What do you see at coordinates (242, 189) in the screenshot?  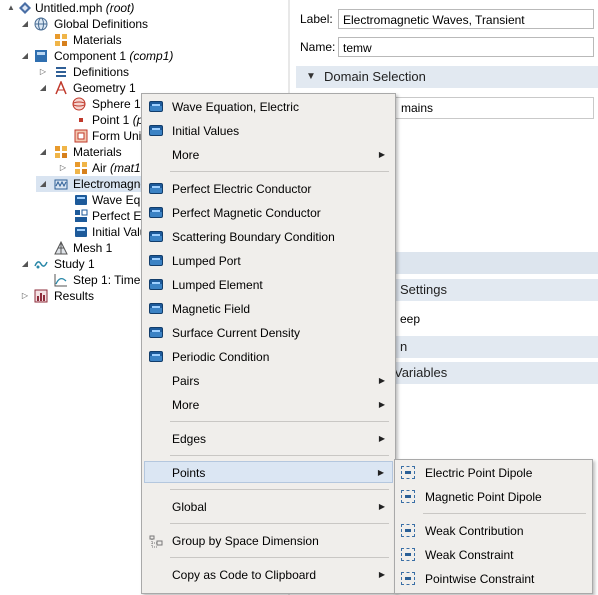 I see `menu-item-label: Perfect Electric Conductor` at bounding box center [242, 189].